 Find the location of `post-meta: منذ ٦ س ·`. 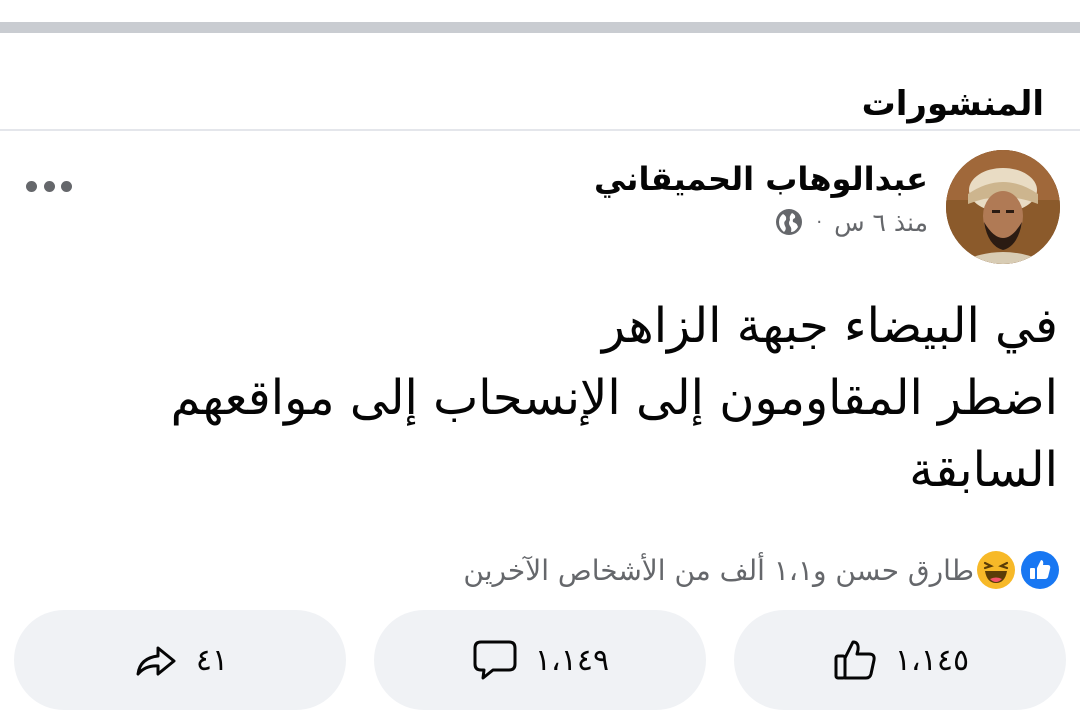

post-meta: منذ ٦ س · is located at coordinates (851, 222).